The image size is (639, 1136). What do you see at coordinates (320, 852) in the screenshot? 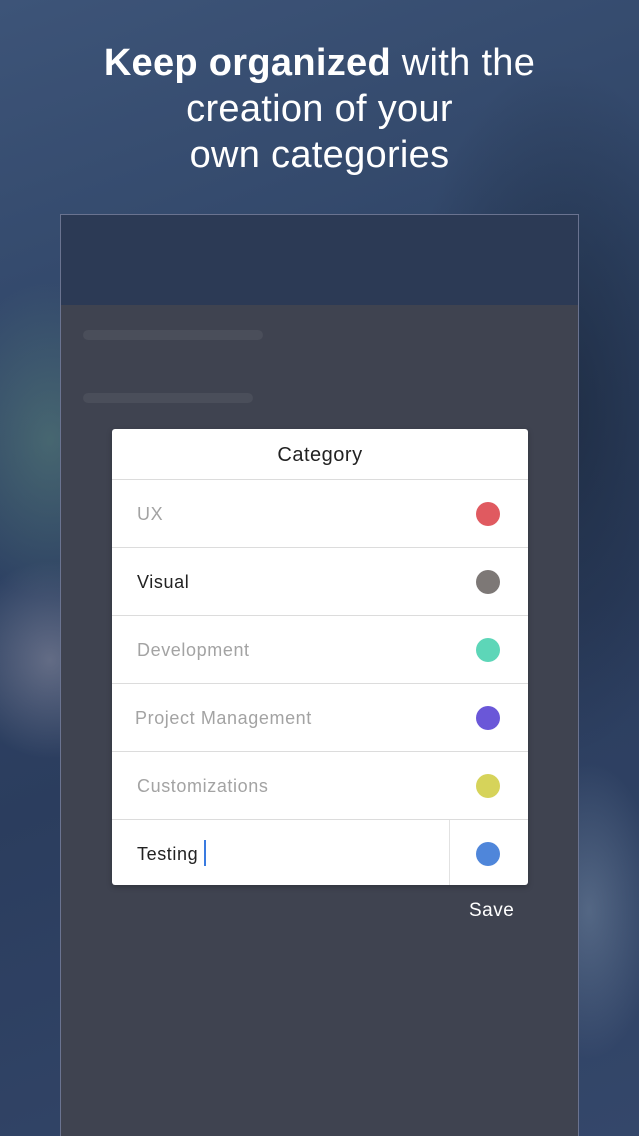
I see `category-row-testing: Testing` at bounding box center [320, 852].